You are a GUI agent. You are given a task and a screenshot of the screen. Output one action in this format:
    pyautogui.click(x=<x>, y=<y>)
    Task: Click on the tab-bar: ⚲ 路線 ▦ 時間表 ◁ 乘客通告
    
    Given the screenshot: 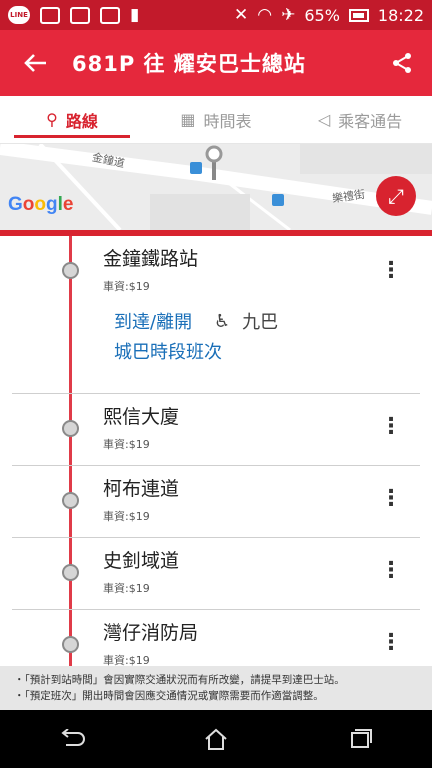 What is the action you would take?
    pyautogui.click(x=216, y=120)
    